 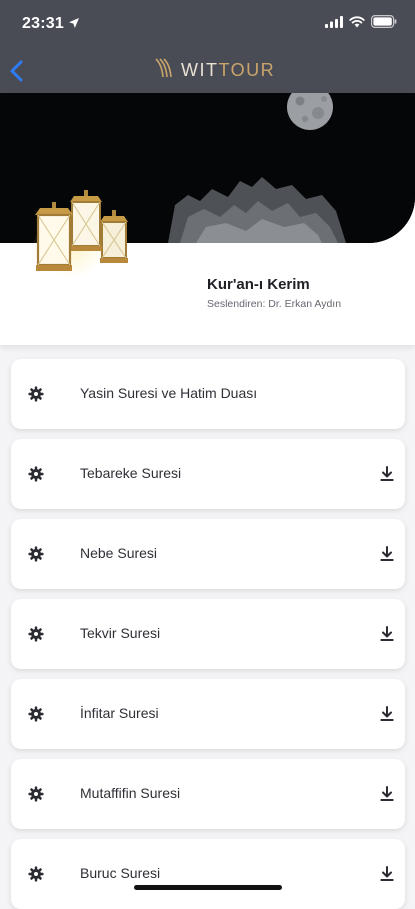 I want to click on battery-icon, so click(x=384, y=24).